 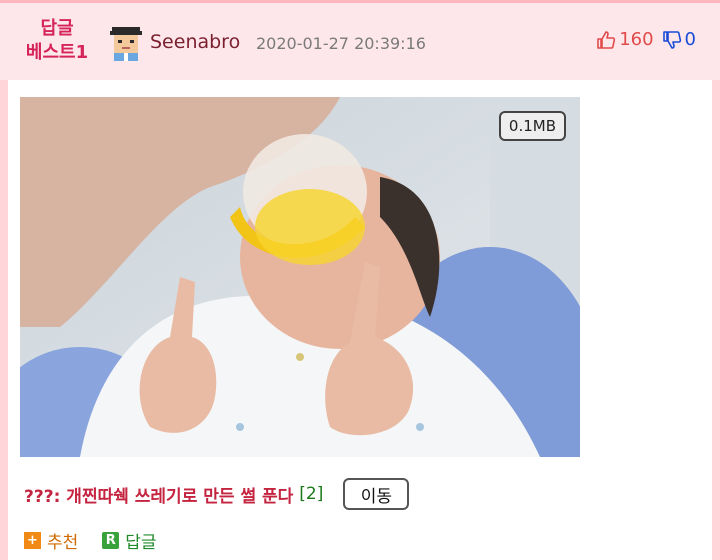 I want to click on badge-line-1: 답글, so click(x=57, y=28).